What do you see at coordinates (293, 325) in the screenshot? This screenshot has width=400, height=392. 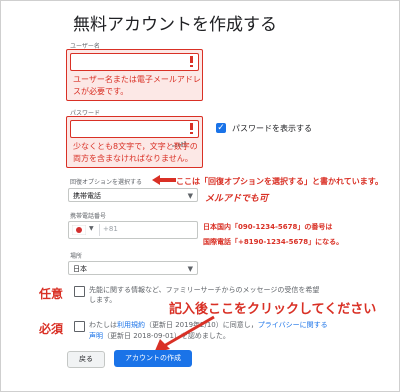 I see `privacy-link: プライバシーに関する` at bounding box center [293, 325].